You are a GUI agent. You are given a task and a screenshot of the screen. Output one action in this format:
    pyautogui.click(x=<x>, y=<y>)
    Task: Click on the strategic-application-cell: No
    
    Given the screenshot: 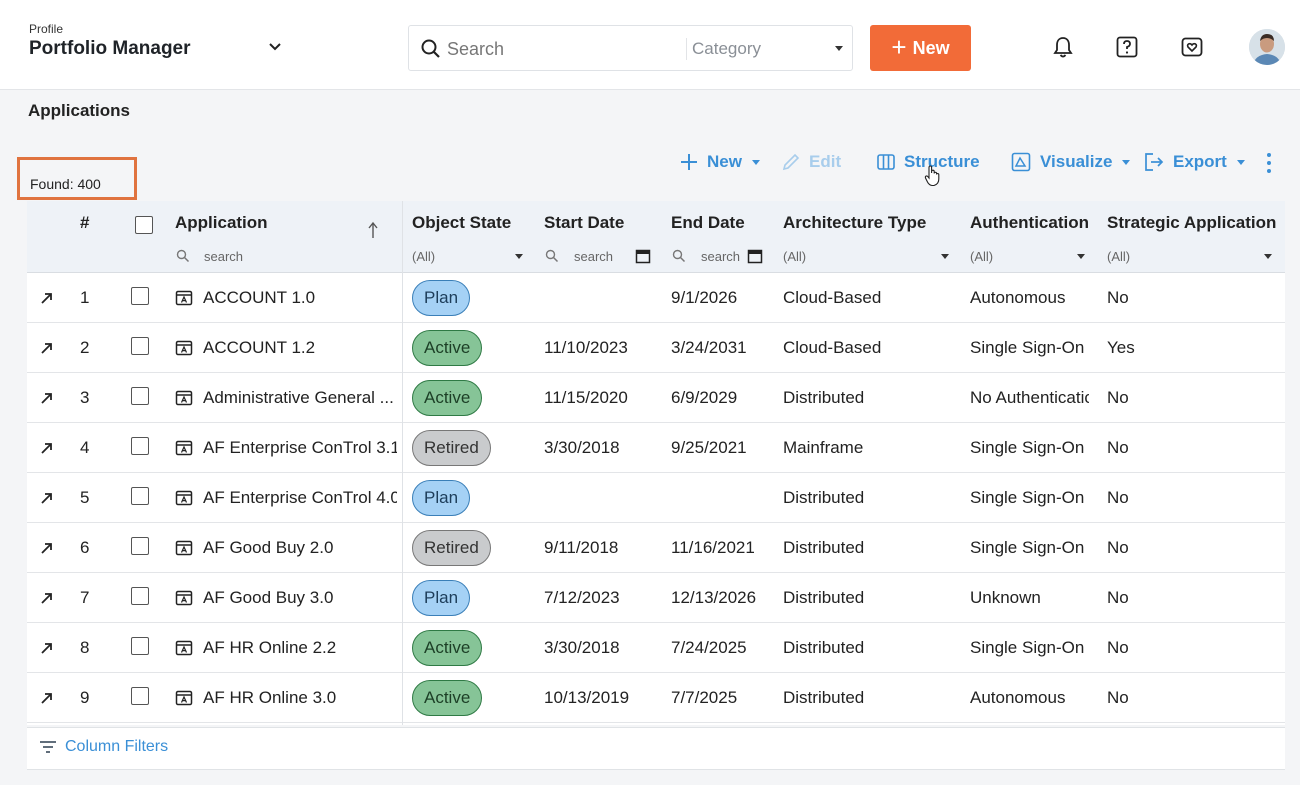 What is the action you would take?
    pyautogui.click(x=1118, y=647)
    